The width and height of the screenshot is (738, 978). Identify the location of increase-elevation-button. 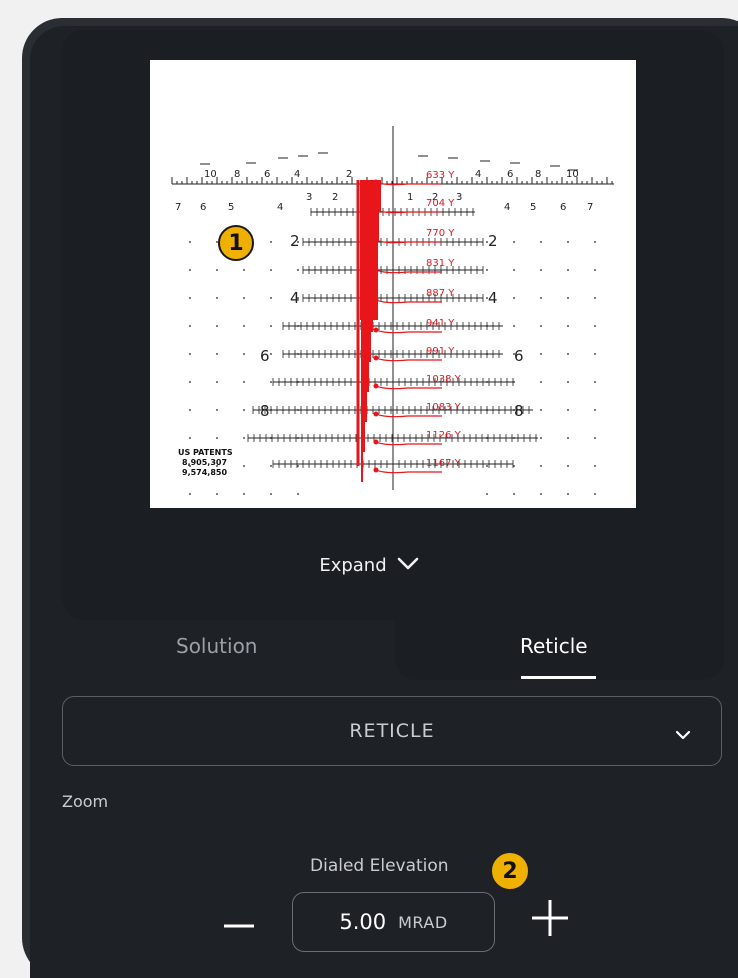
(550, 918).